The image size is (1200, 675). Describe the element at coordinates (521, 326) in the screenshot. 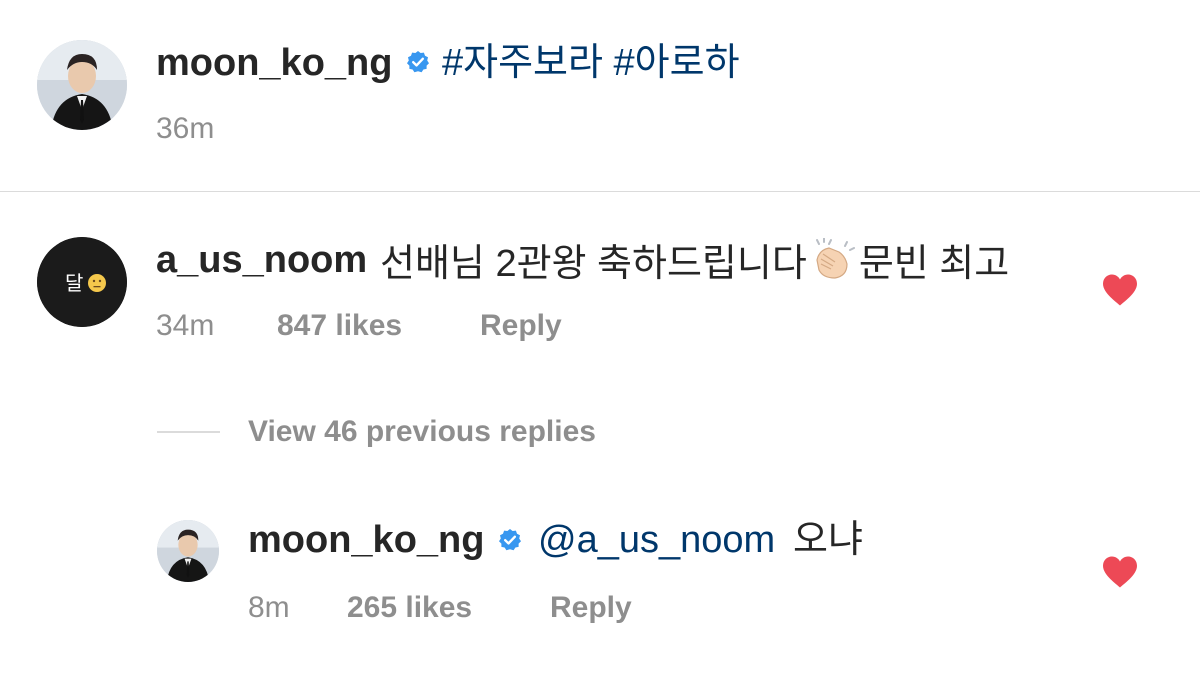

I see `comment-reply-button: Reply` at that location.